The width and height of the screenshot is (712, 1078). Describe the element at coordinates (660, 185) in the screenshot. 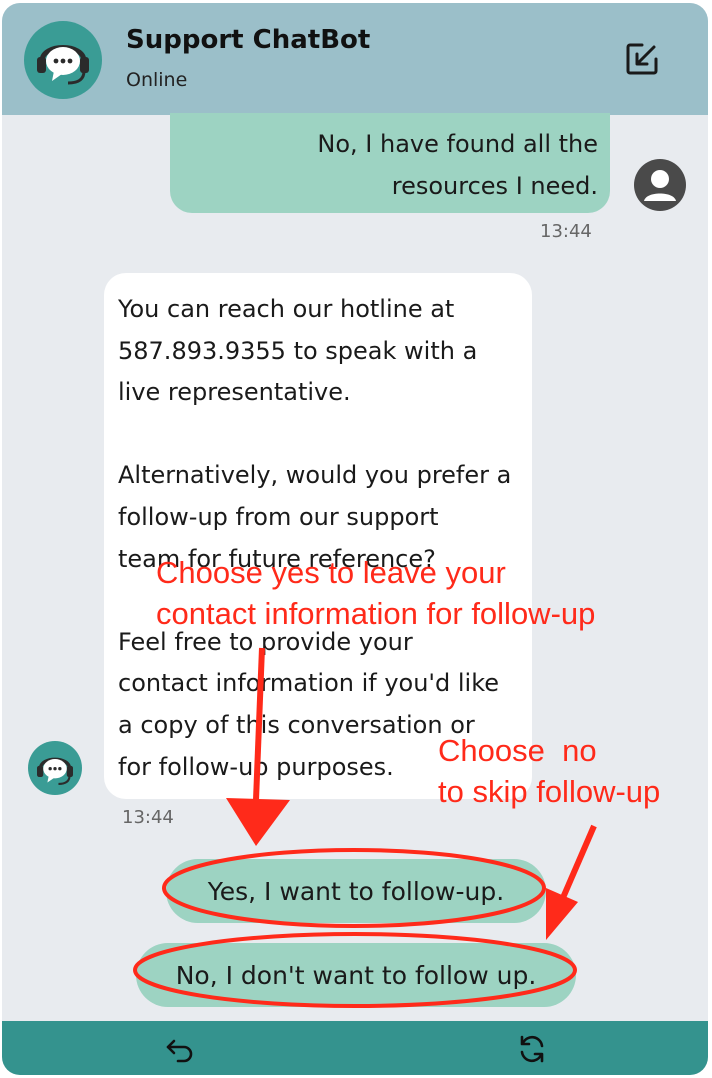

I see `user-icon` at that location.